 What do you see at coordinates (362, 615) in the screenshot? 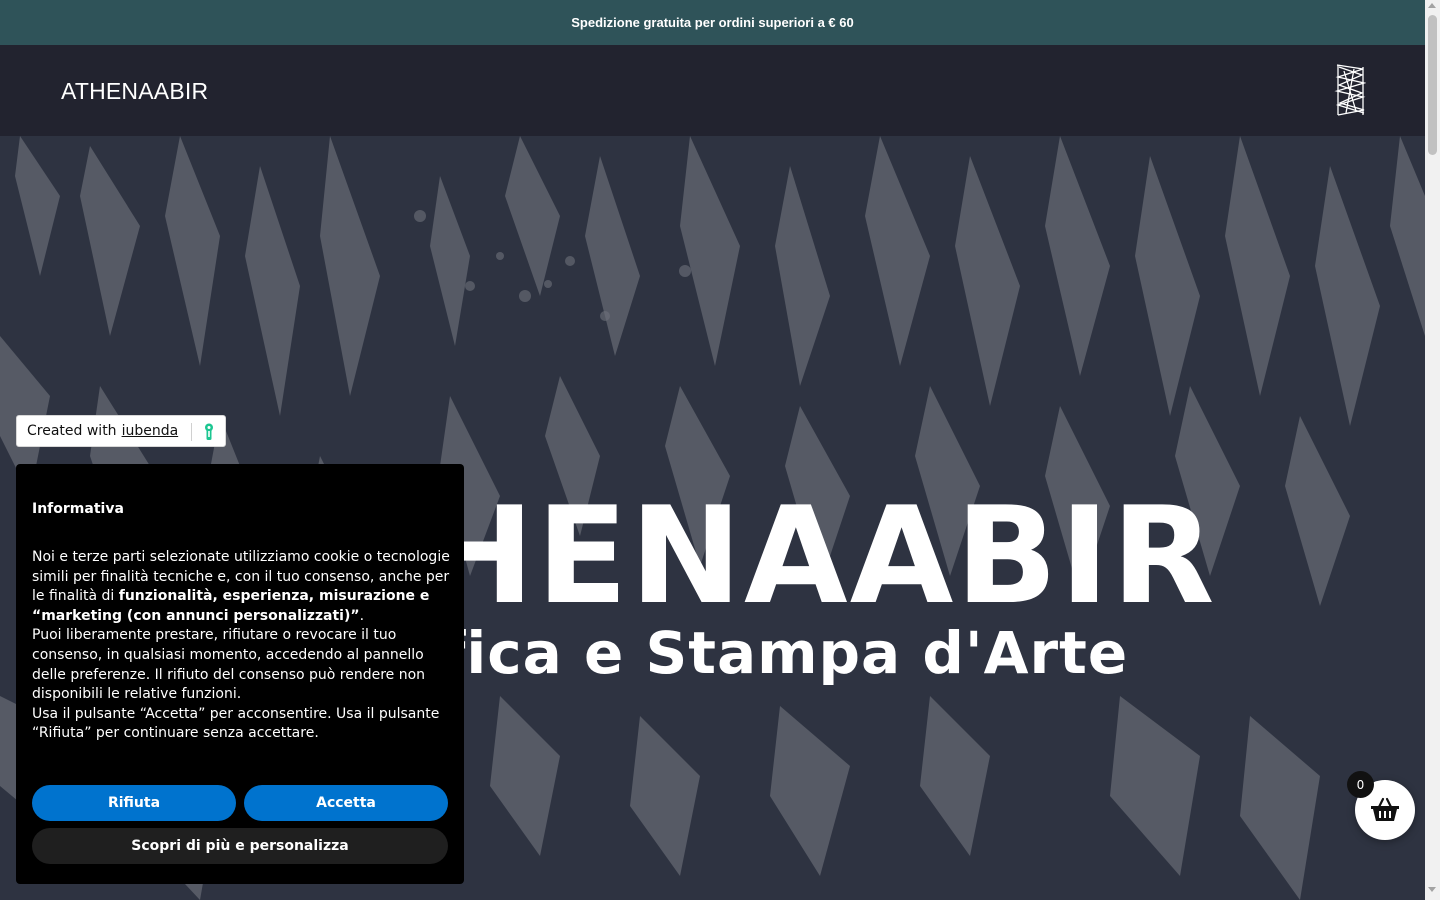
I see `cookie-p1-c: .` at bounding box center [362, 615].